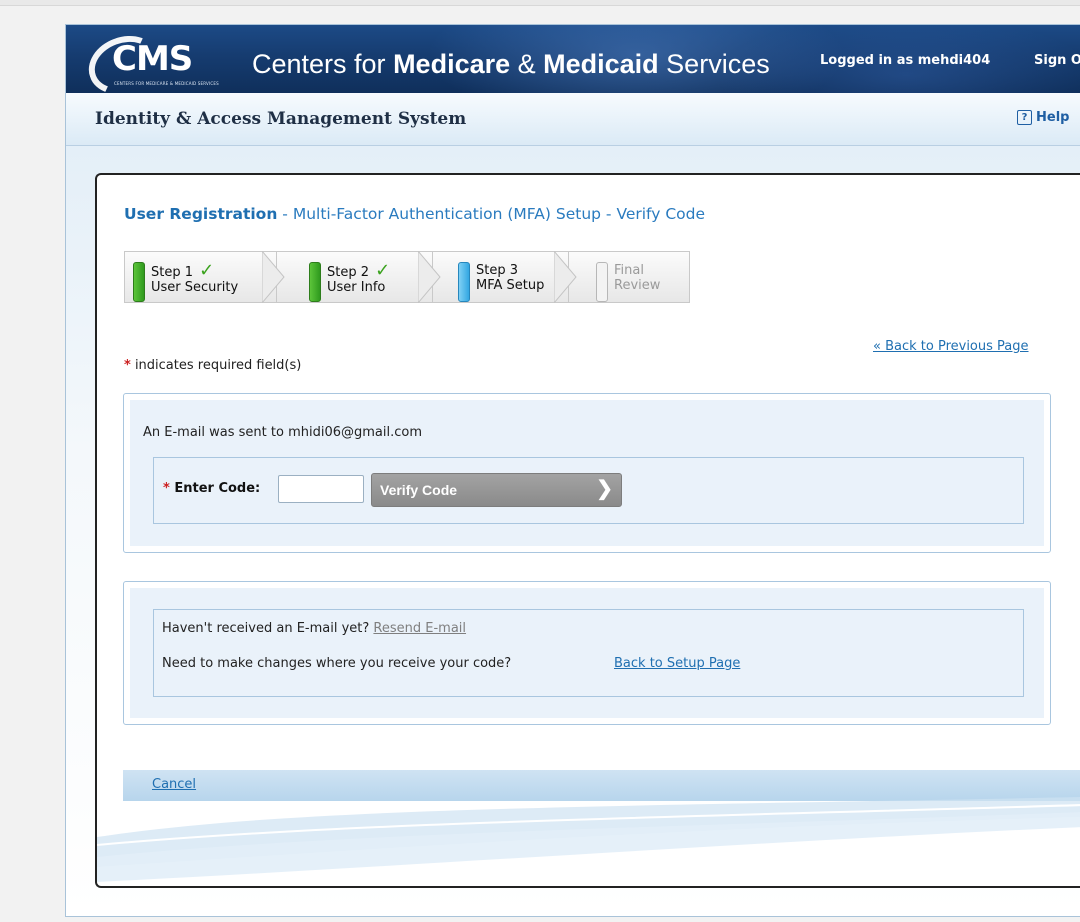  I want to click on agency-title-medicare: Medicare, so click(452, 64).